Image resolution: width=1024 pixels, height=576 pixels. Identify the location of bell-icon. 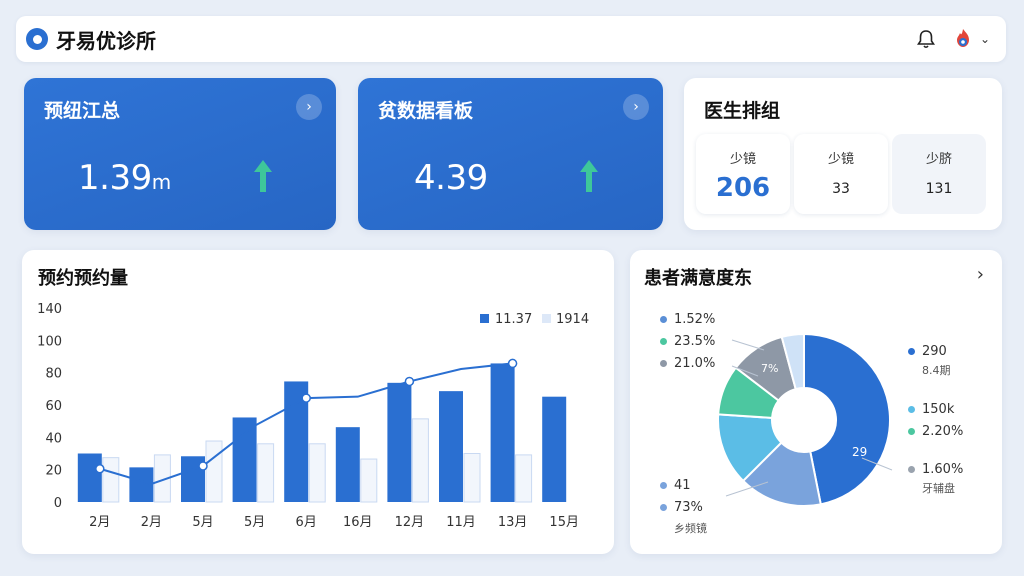
(926, 39).